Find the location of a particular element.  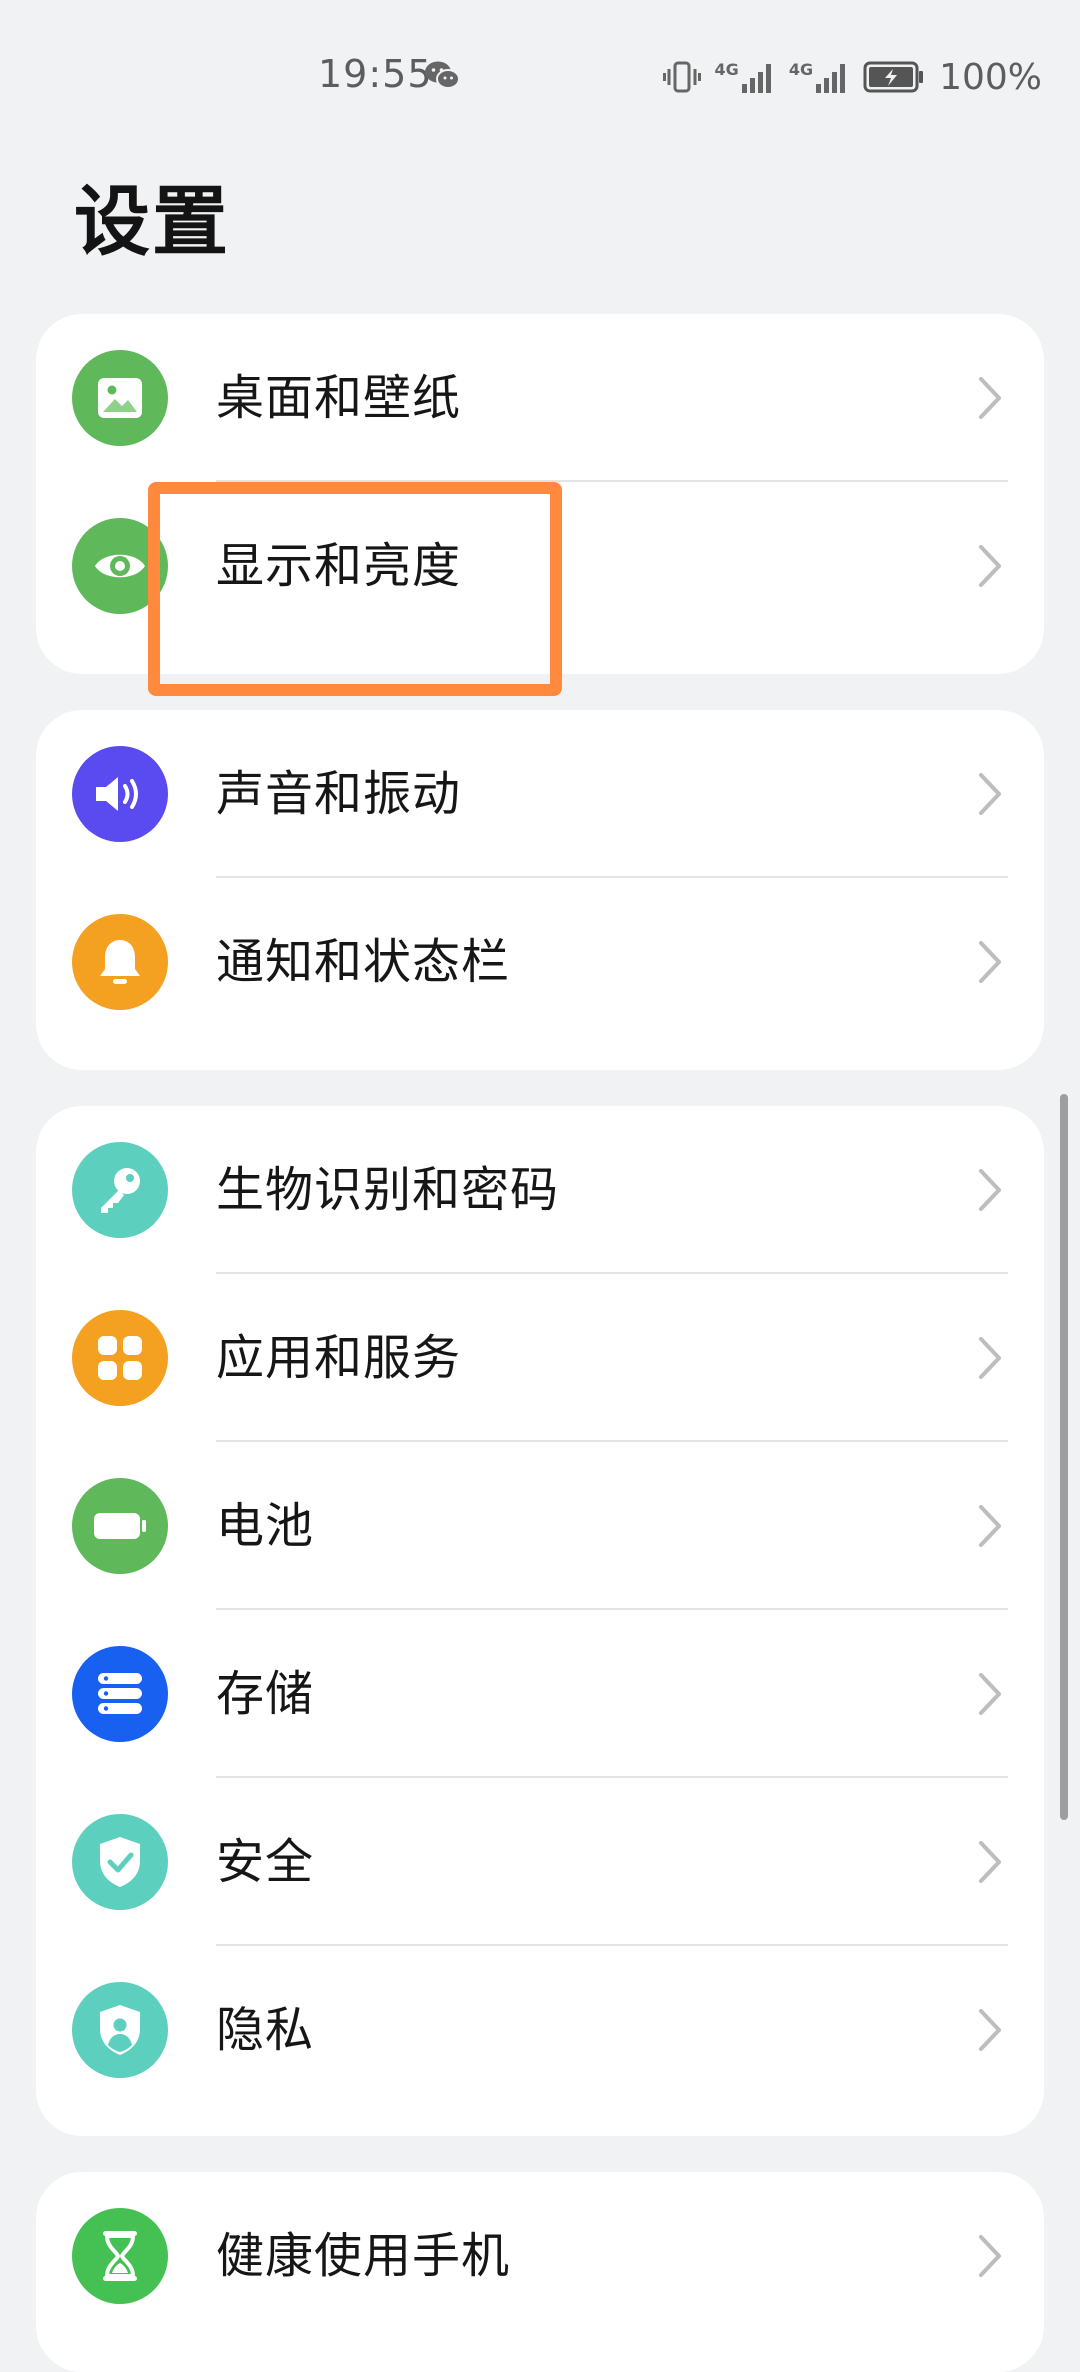

battery-percentage: 100% is located at coordinates (990, 77).